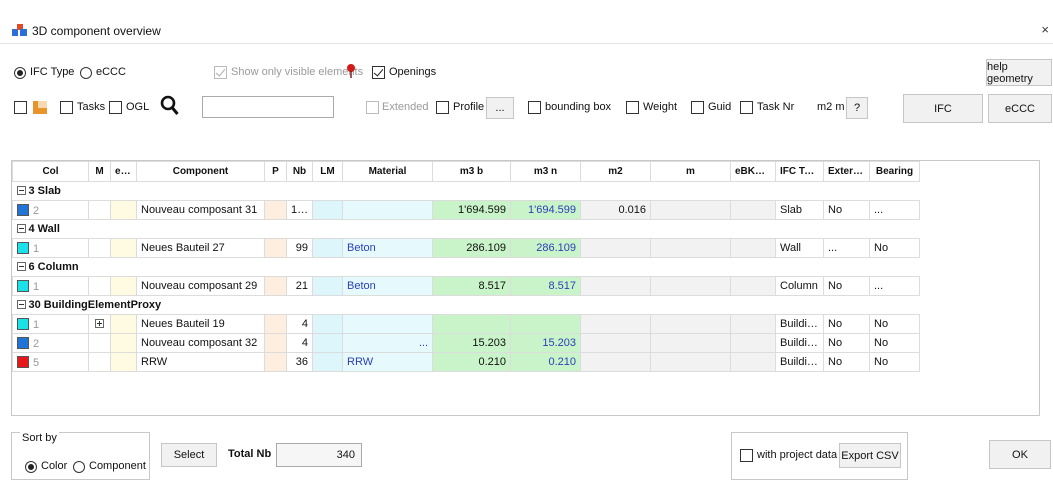 Image resolution: width=1053 pixels, height=489 pixels. Describe the element at coordinates (534, 107) in the screenshot. I see `bounding-box-checkbox` at that location.